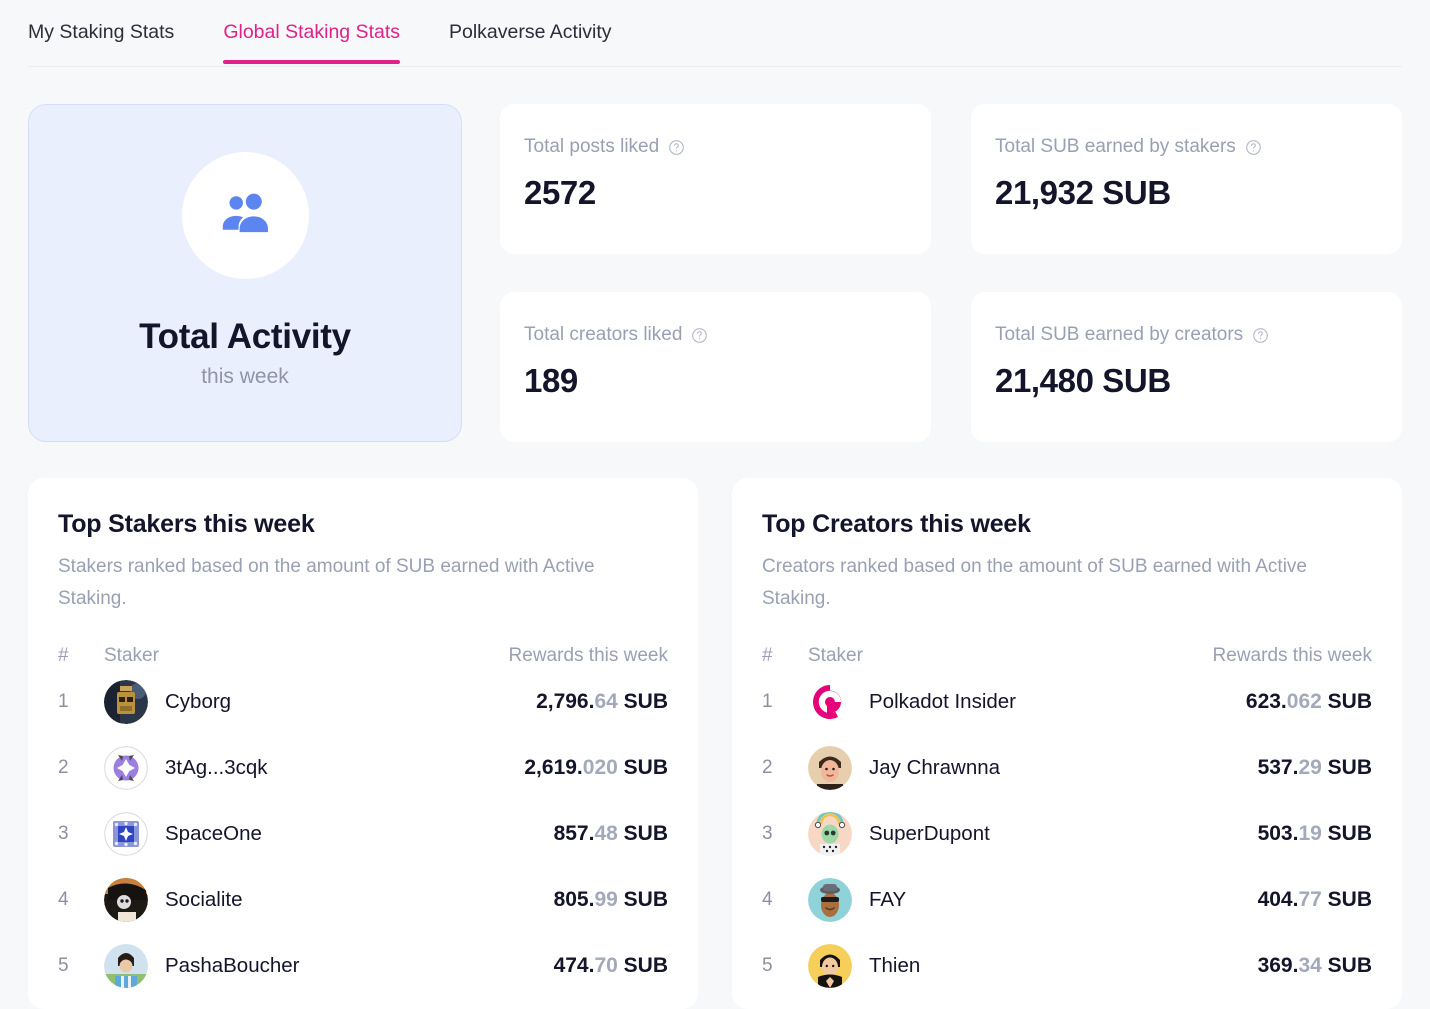 This screenshot has height=1009, width=1430. I want to click on reward-decimal: 34, so click(1310, 965).